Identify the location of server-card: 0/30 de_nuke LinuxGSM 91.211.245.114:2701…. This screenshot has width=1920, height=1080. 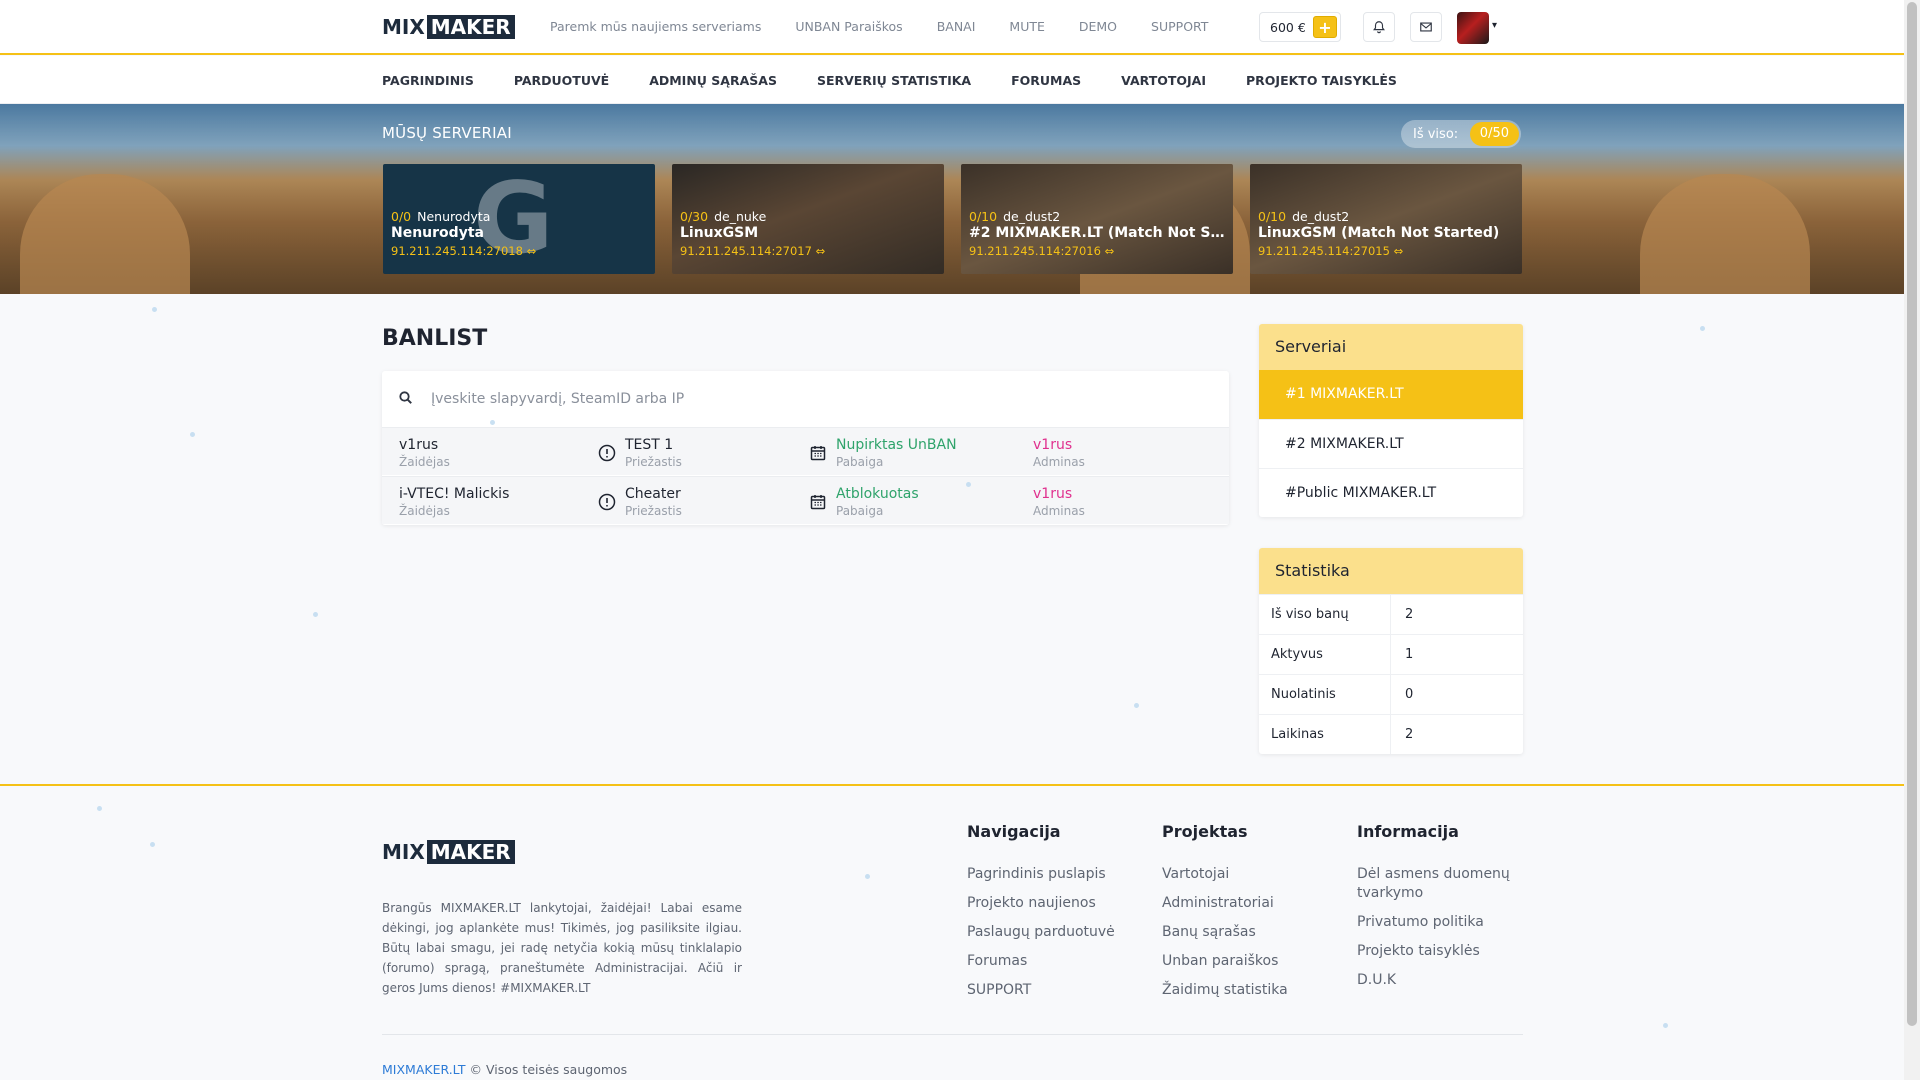
(808, 219).